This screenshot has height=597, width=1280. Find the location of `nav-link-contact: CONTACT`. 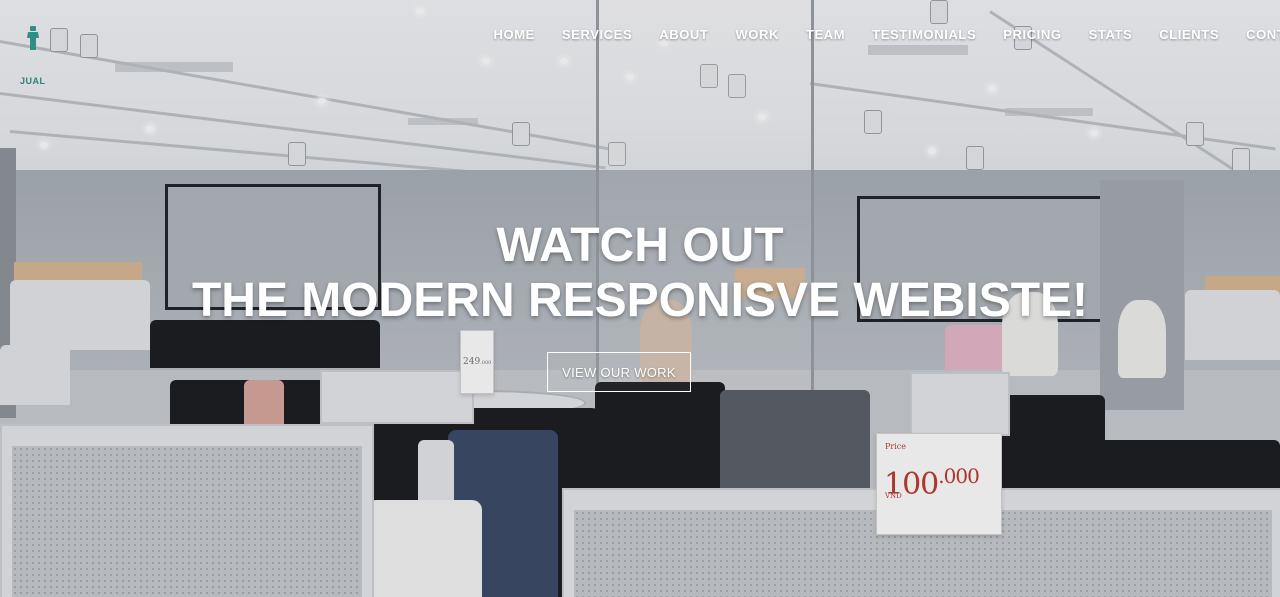

nav-link-contact: CONTACT is located at coordinates (1256, 35).